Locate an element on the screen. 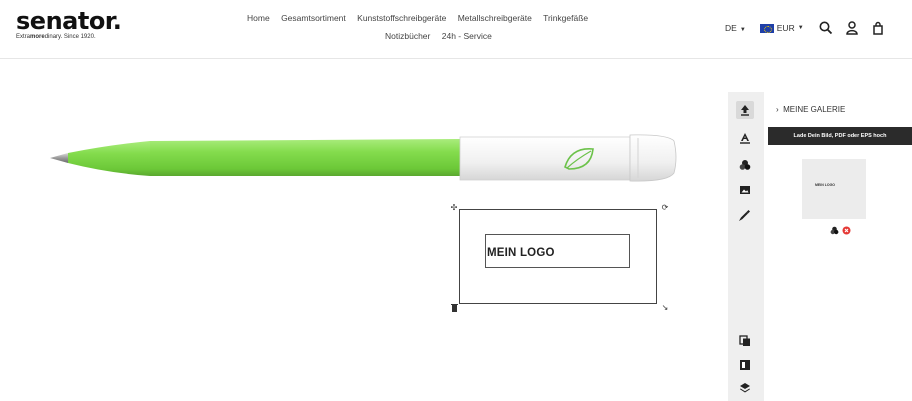 The image size is (912, 401). senator-logo: senator. Extramoredinary. Since 1920. is located at coordinates (69, 23).